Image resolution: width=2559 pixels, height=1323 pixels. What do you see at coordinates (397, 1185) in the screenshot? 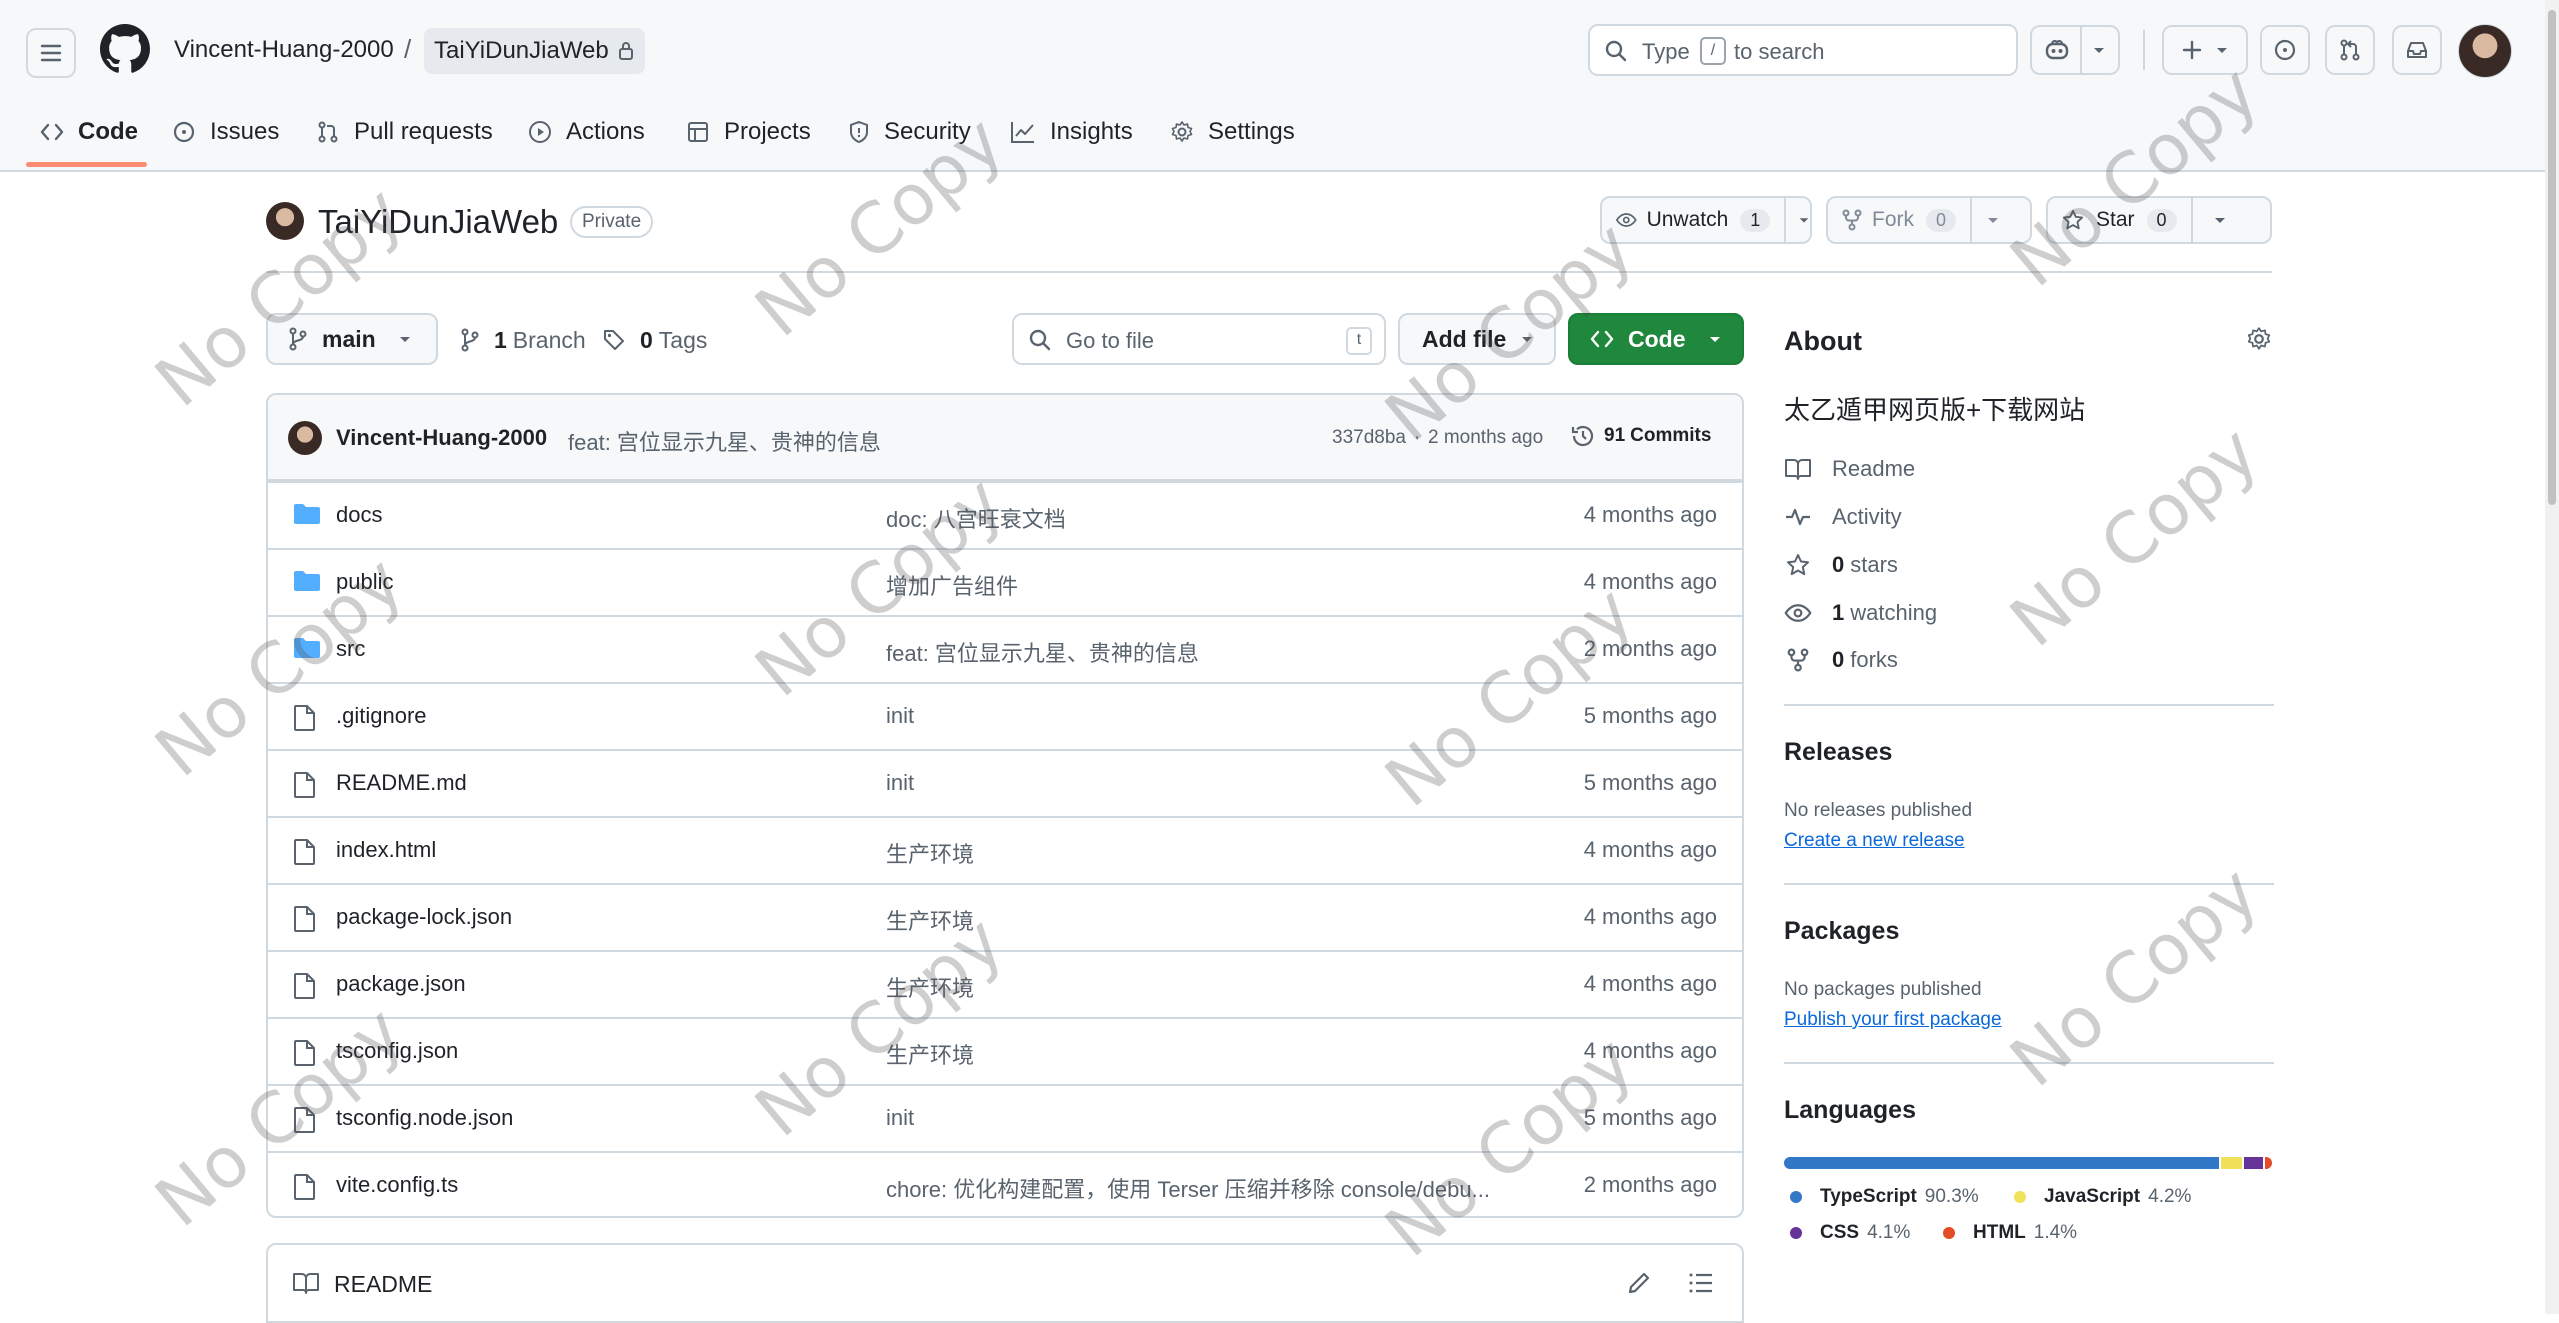
I see `file-name: vite.config.ts` at bounding box center [397, 1185].